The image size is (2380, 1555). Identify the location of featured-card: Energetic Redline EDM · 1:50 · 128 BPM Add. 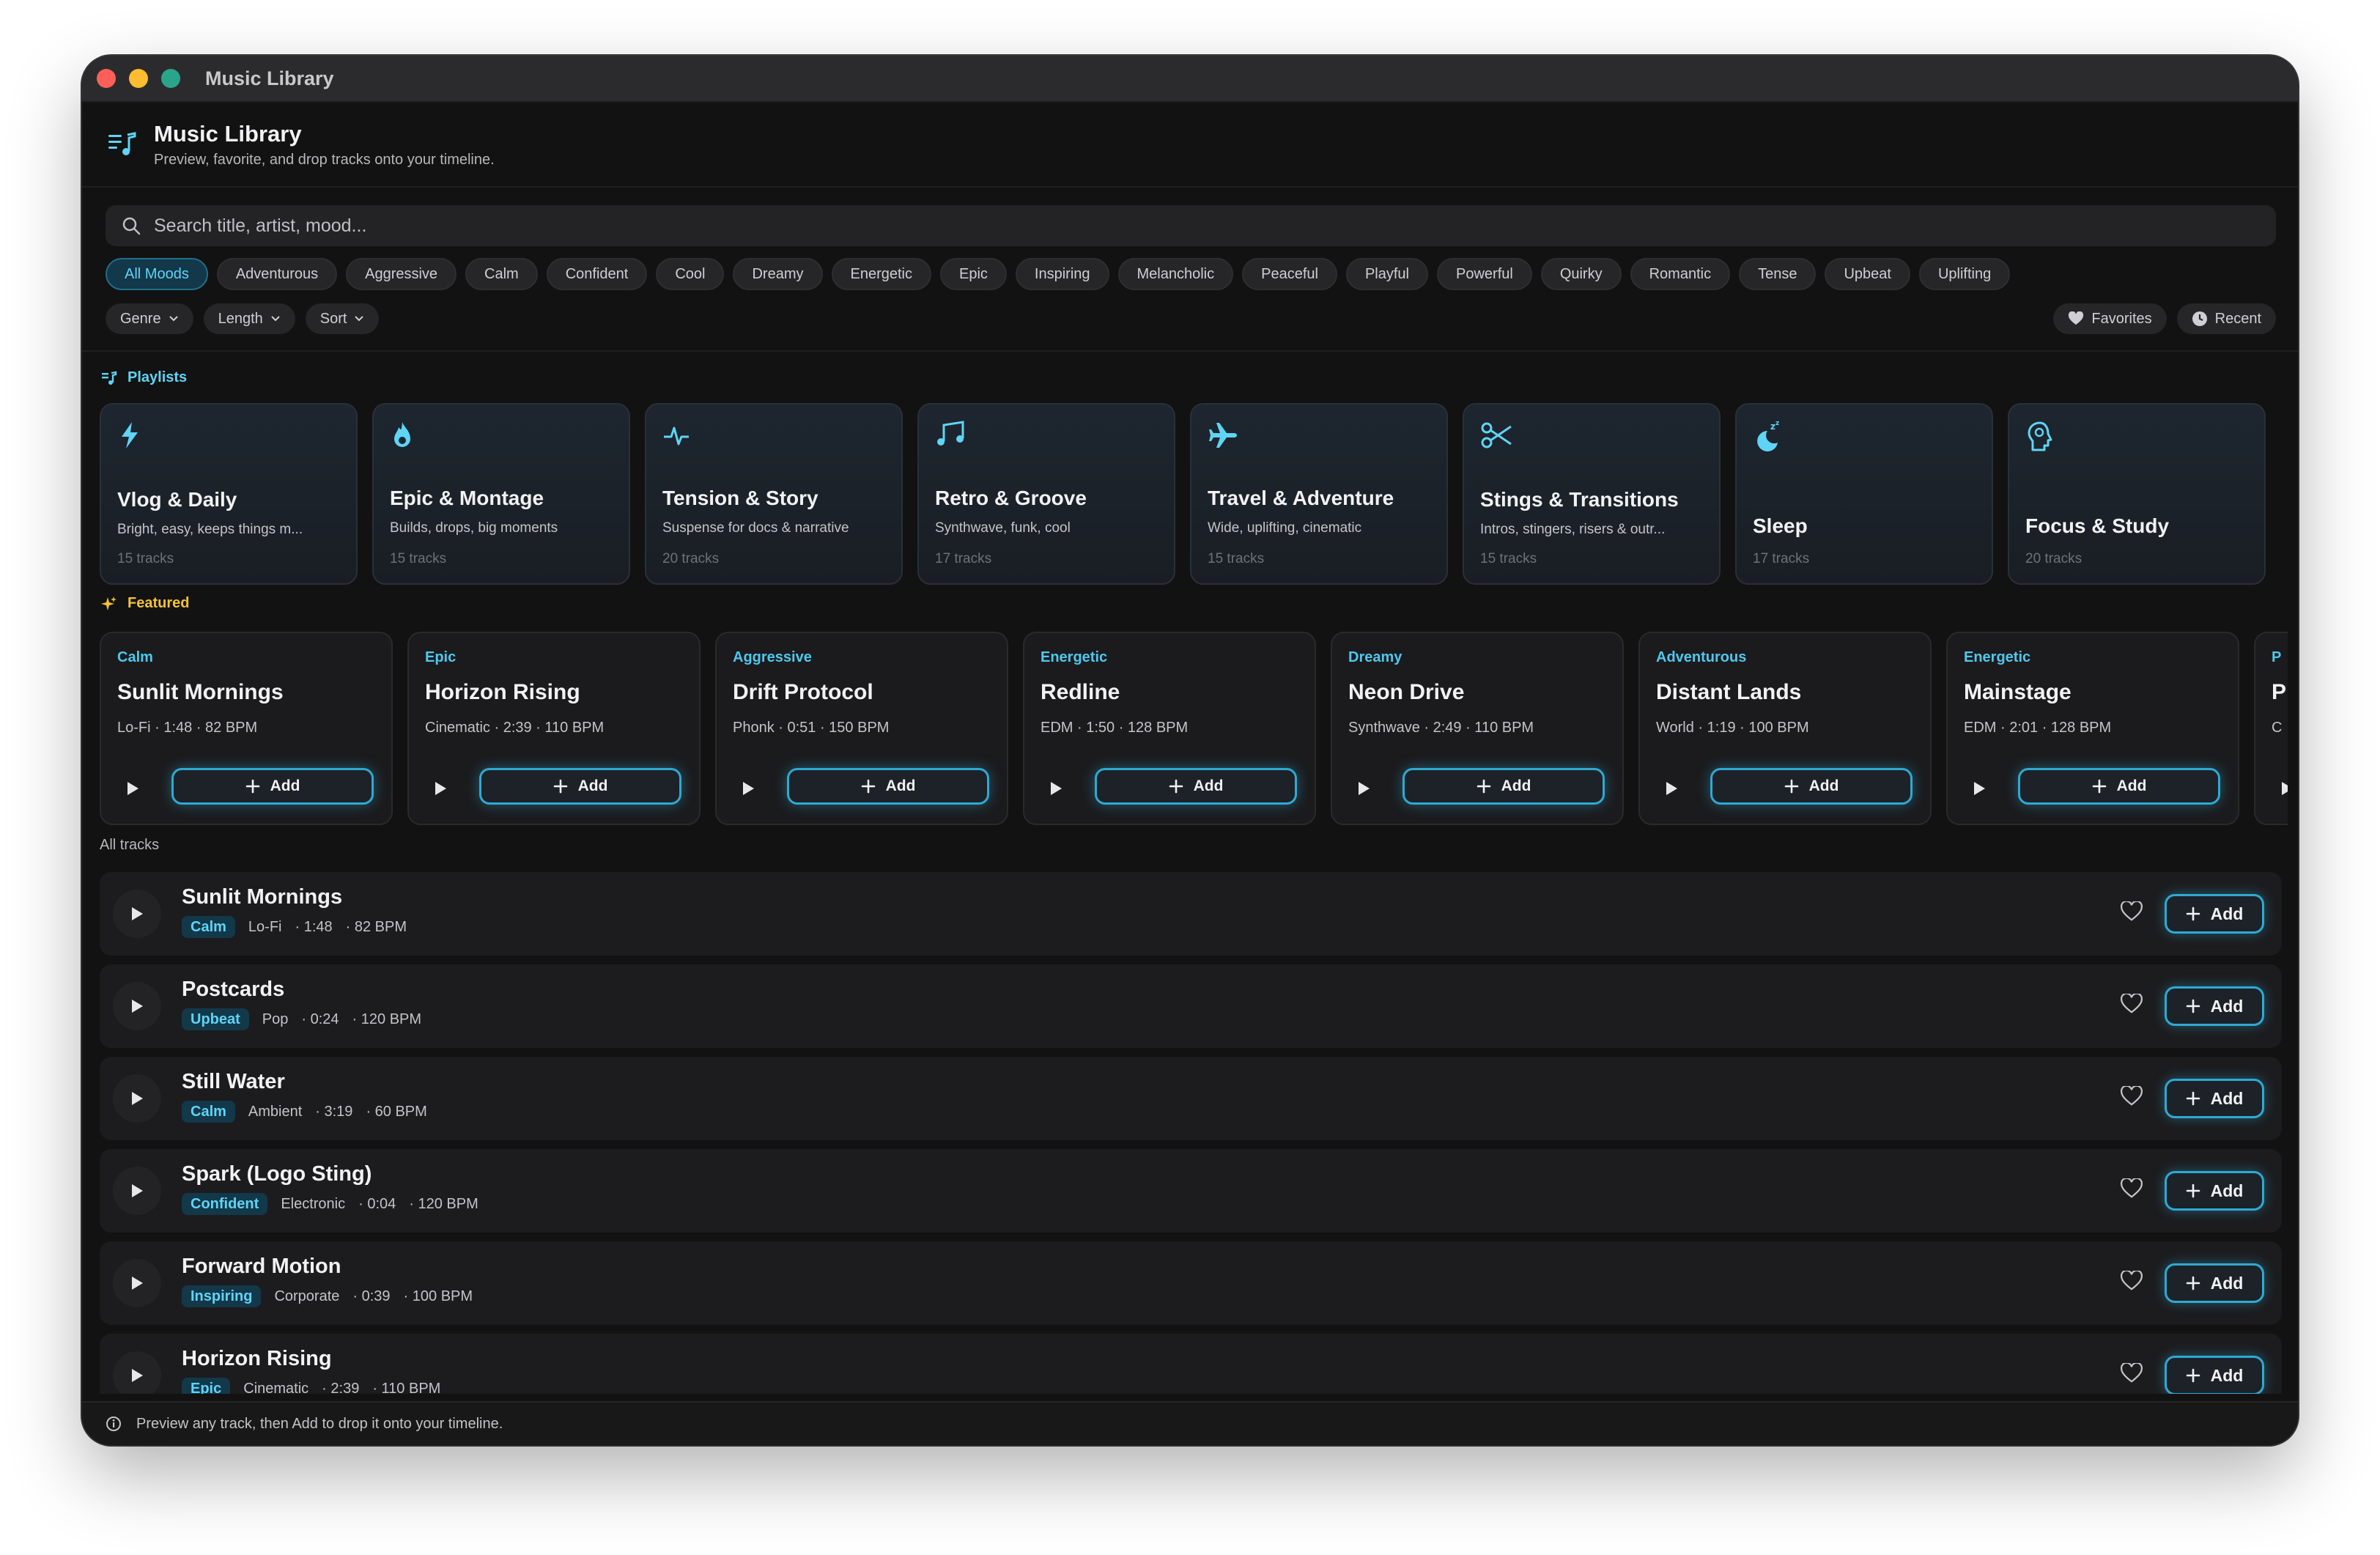
(1169, 728).